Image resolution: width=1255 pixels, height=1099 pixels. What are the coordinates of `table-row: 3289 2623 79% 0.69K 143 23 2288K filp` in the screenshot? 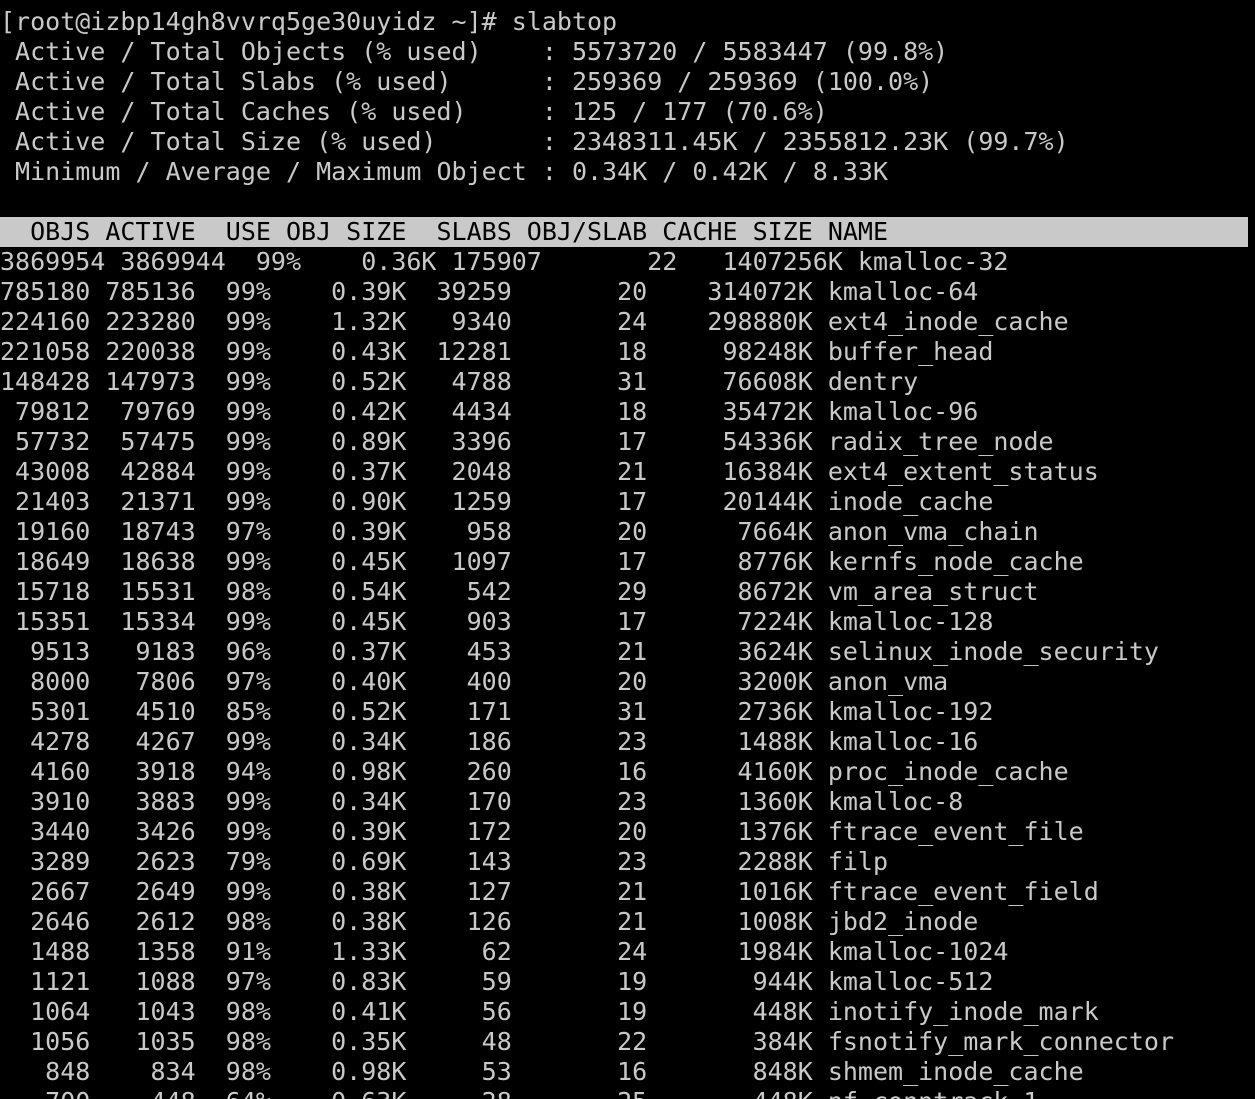 It's located at (444, 861).